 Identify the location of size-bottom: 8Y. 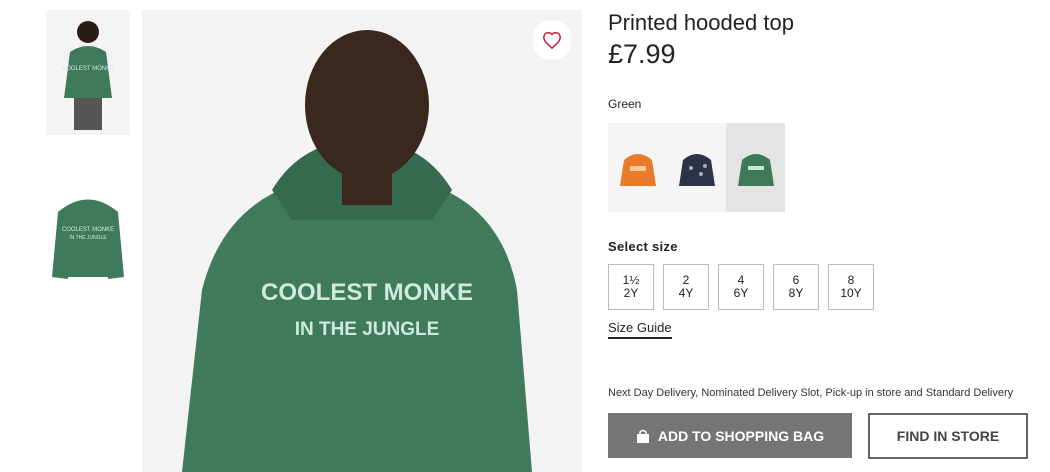
(796, 293).